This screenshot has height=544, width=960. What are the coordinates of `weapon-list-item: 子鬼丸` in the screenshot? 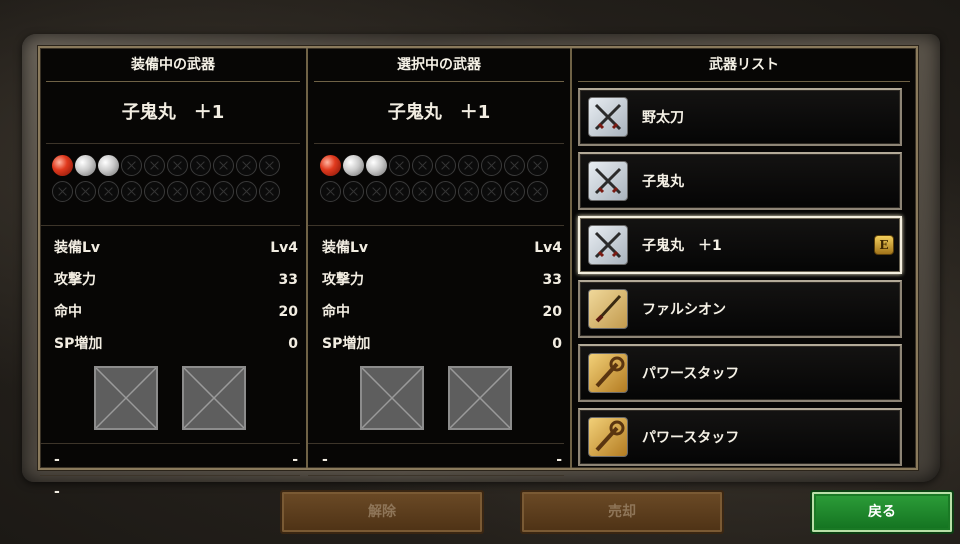 It's located at (740, 181).